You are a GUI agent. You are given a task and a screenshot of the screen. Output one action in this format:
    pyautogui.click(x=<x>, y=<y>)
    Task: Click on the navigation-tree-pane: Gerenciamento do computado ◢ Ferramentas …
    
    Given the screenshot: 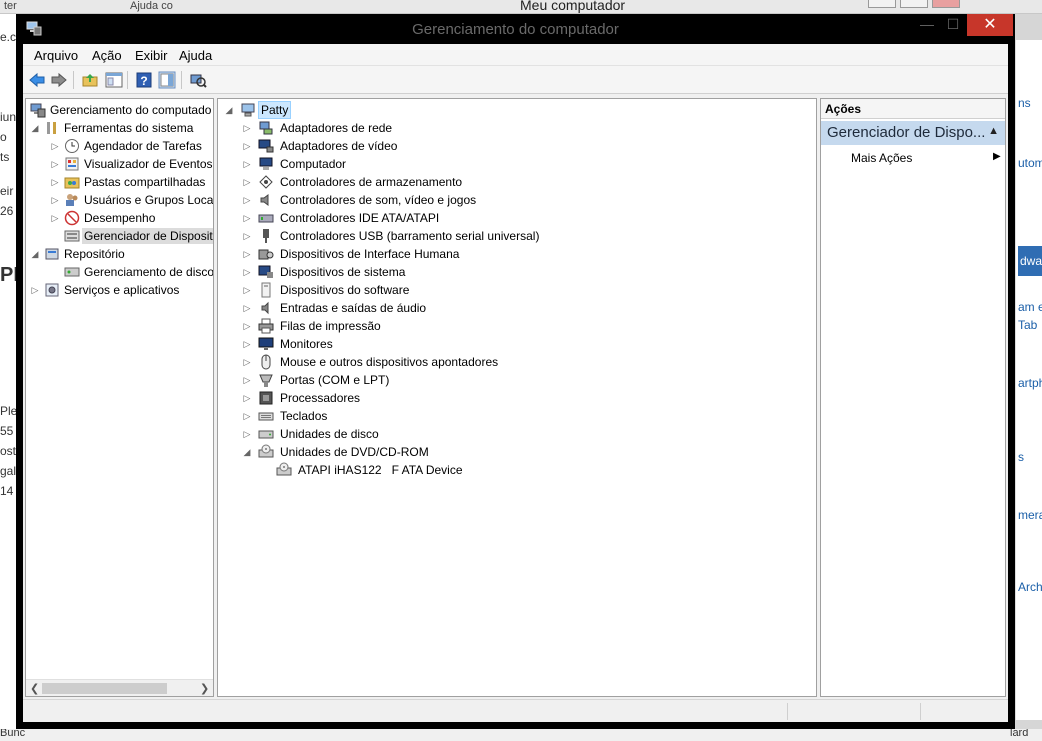 What is the action you would take?
    pyautogui.click(x=119, y=397)
    